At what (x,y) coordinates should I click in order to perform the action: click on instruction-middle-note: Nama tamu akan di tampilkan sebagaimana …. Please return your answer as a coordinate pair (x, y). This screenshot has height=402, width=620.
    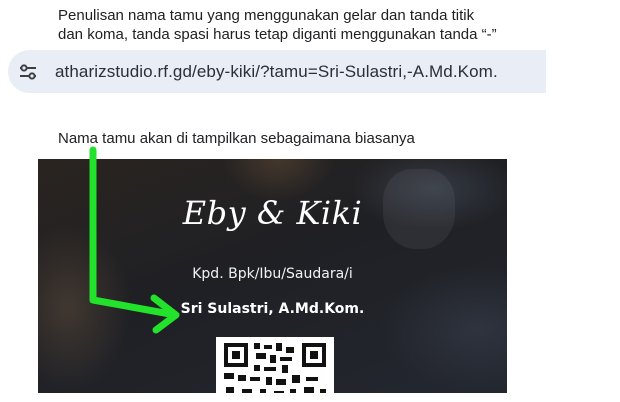
    Looking at the image, I should click on (236, 138).